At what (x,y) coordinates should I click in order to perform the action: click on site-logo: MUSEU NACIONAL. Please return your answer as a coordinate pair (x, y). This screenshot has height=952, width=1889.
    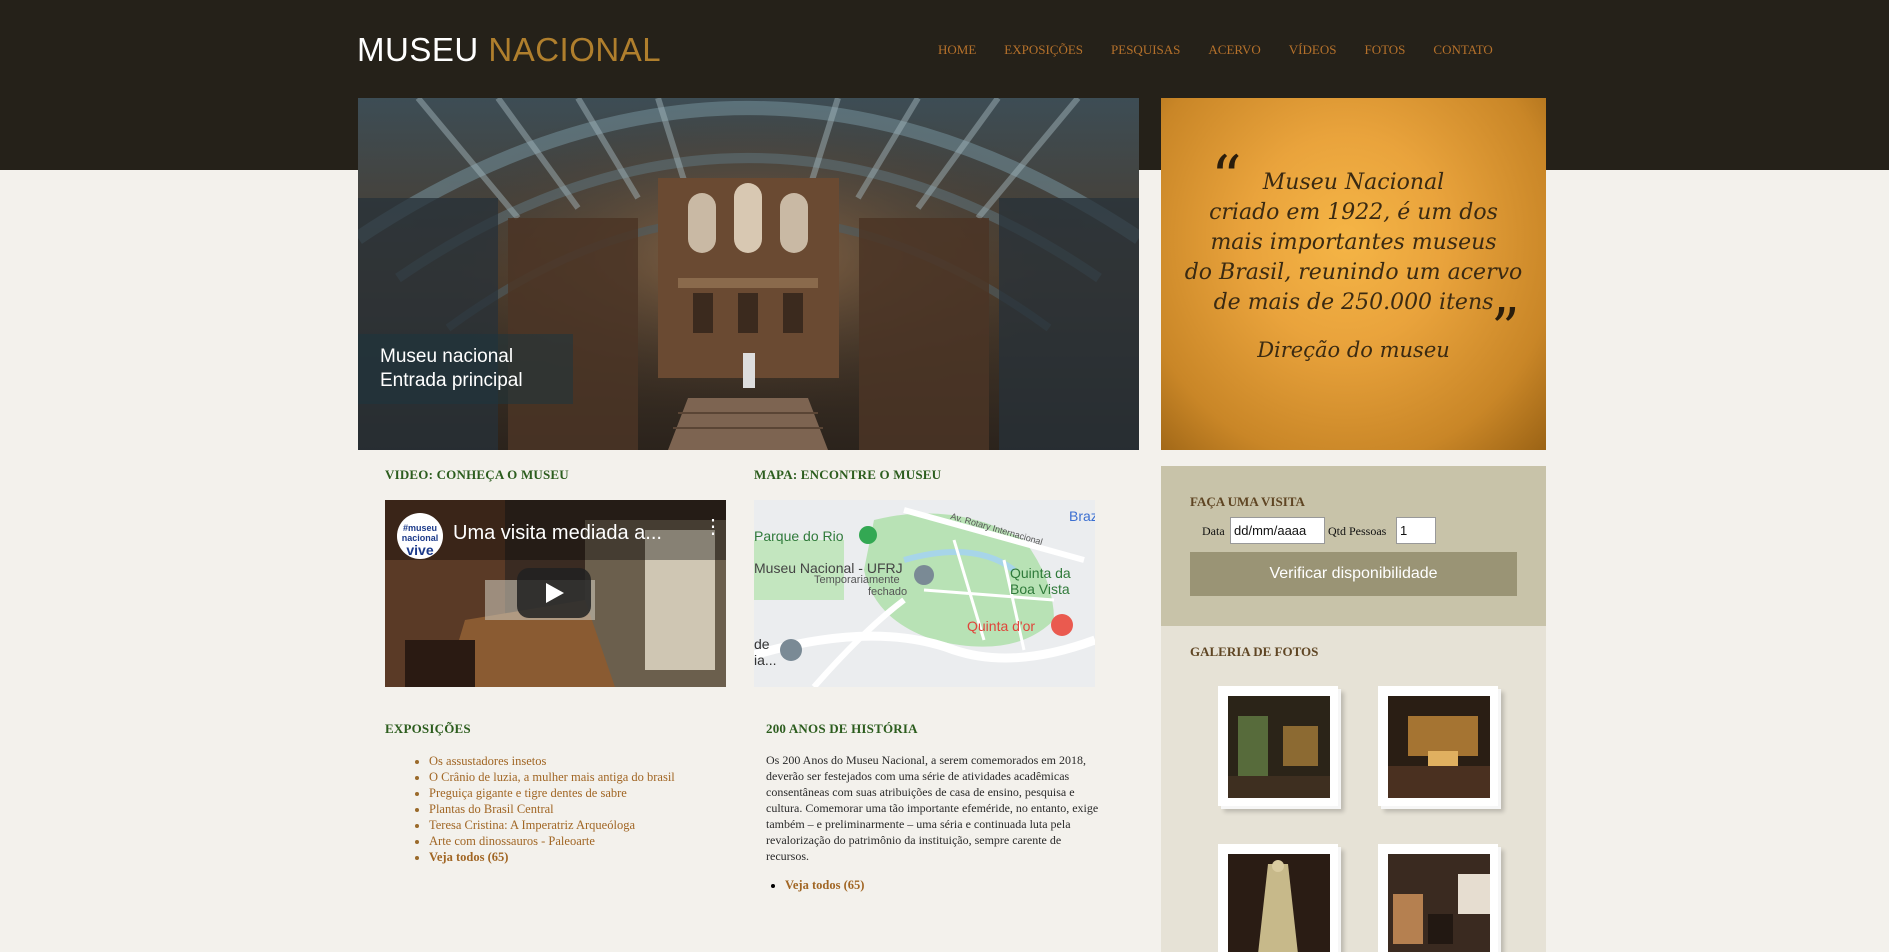
    Looking at the image, I should click on (509, 50).